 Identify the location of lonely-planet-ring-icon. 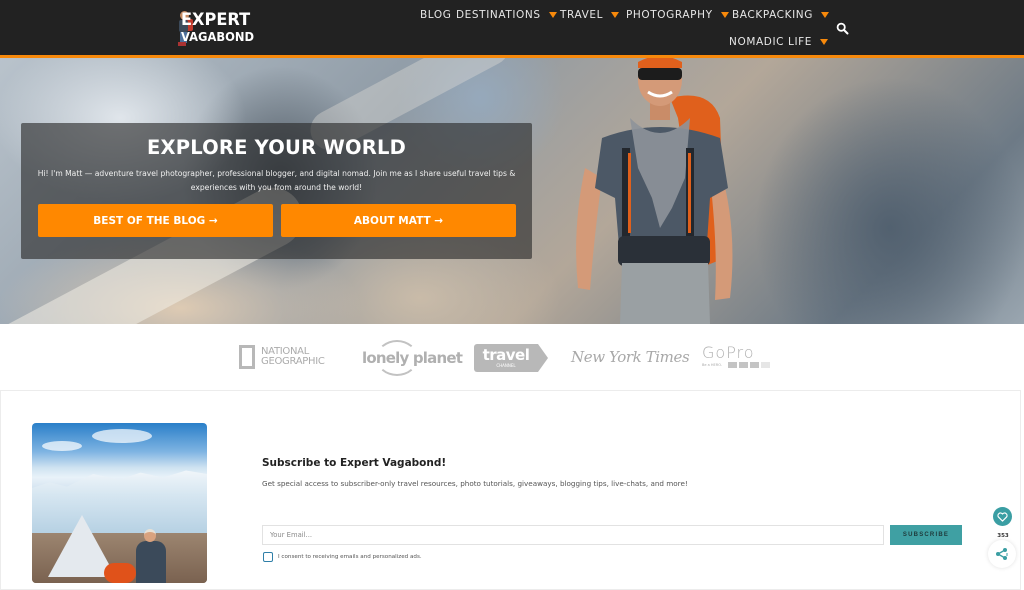
(397, 358).